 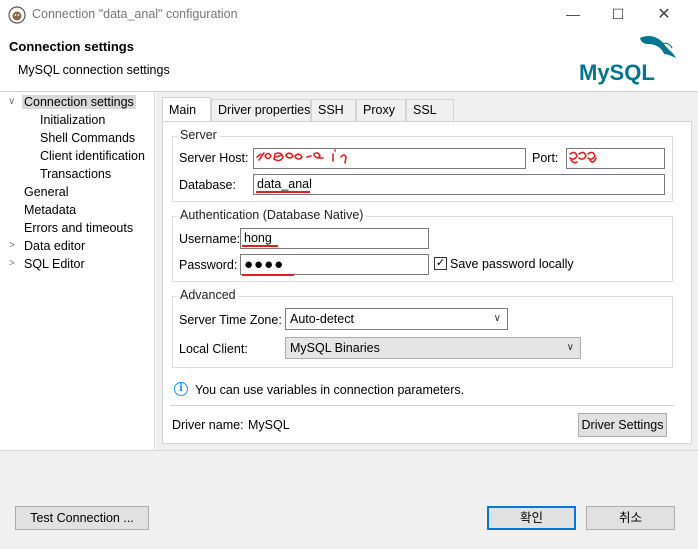 What do you see at coordinates (433, 348) in the screenshot?
I see `local-client-select: MySQL Binaries ∨` at bounding box center [433, 348].